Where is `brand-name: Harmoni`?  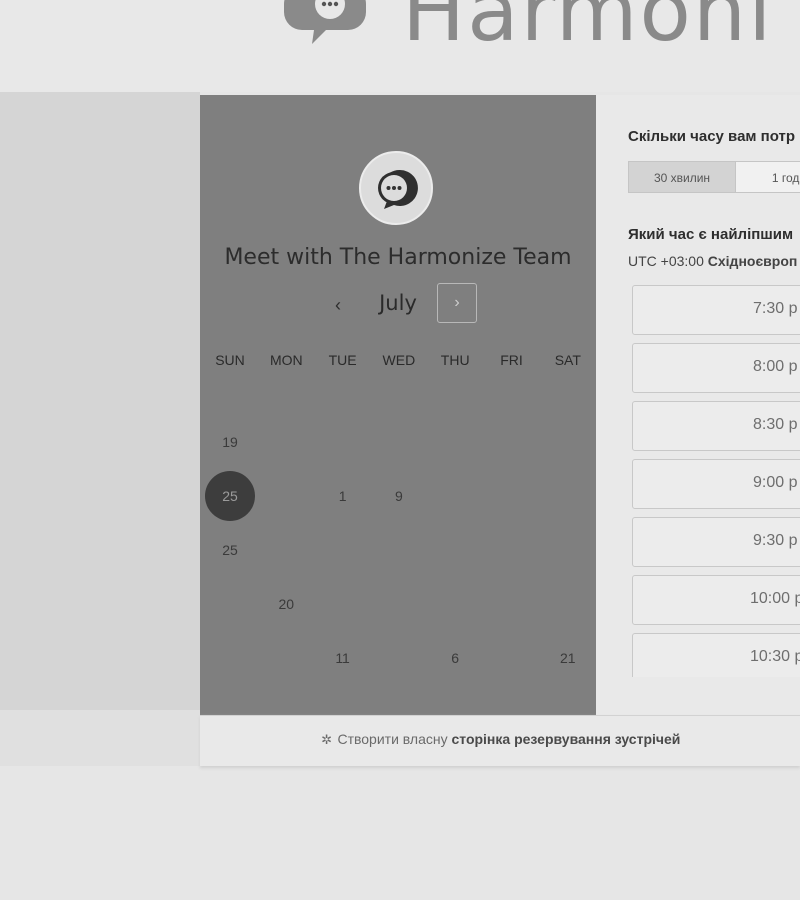 brand-name: Harmoni is located at coordinates (588, 30).